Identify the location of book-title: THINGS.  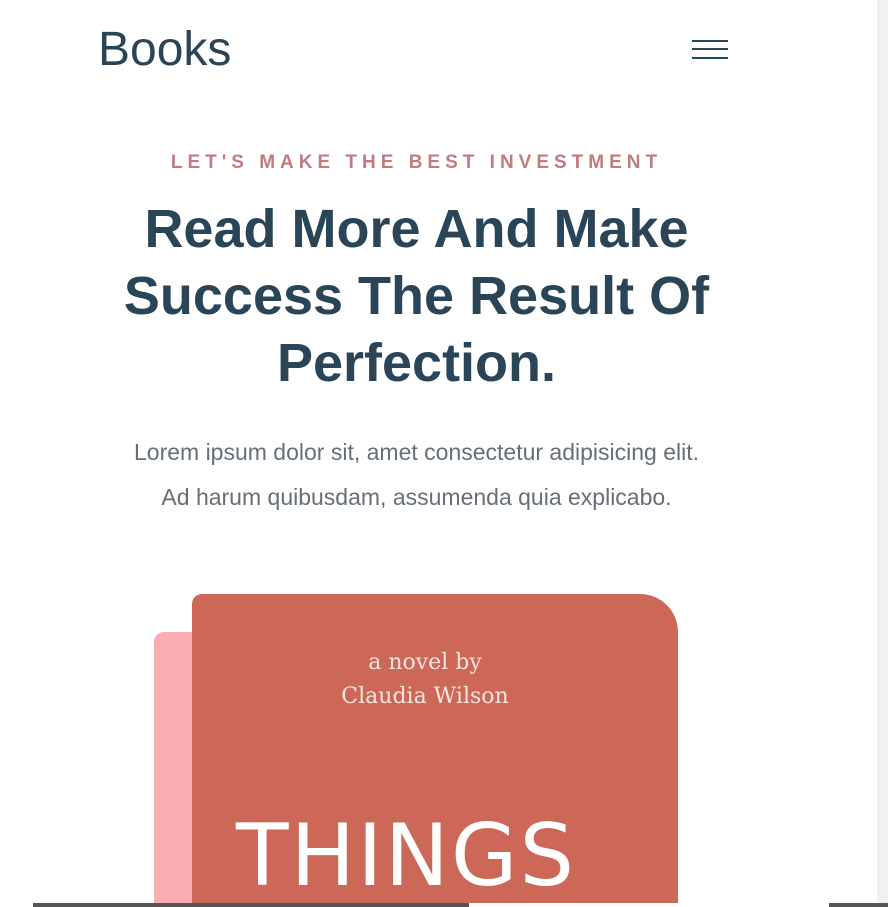
(406, 856).